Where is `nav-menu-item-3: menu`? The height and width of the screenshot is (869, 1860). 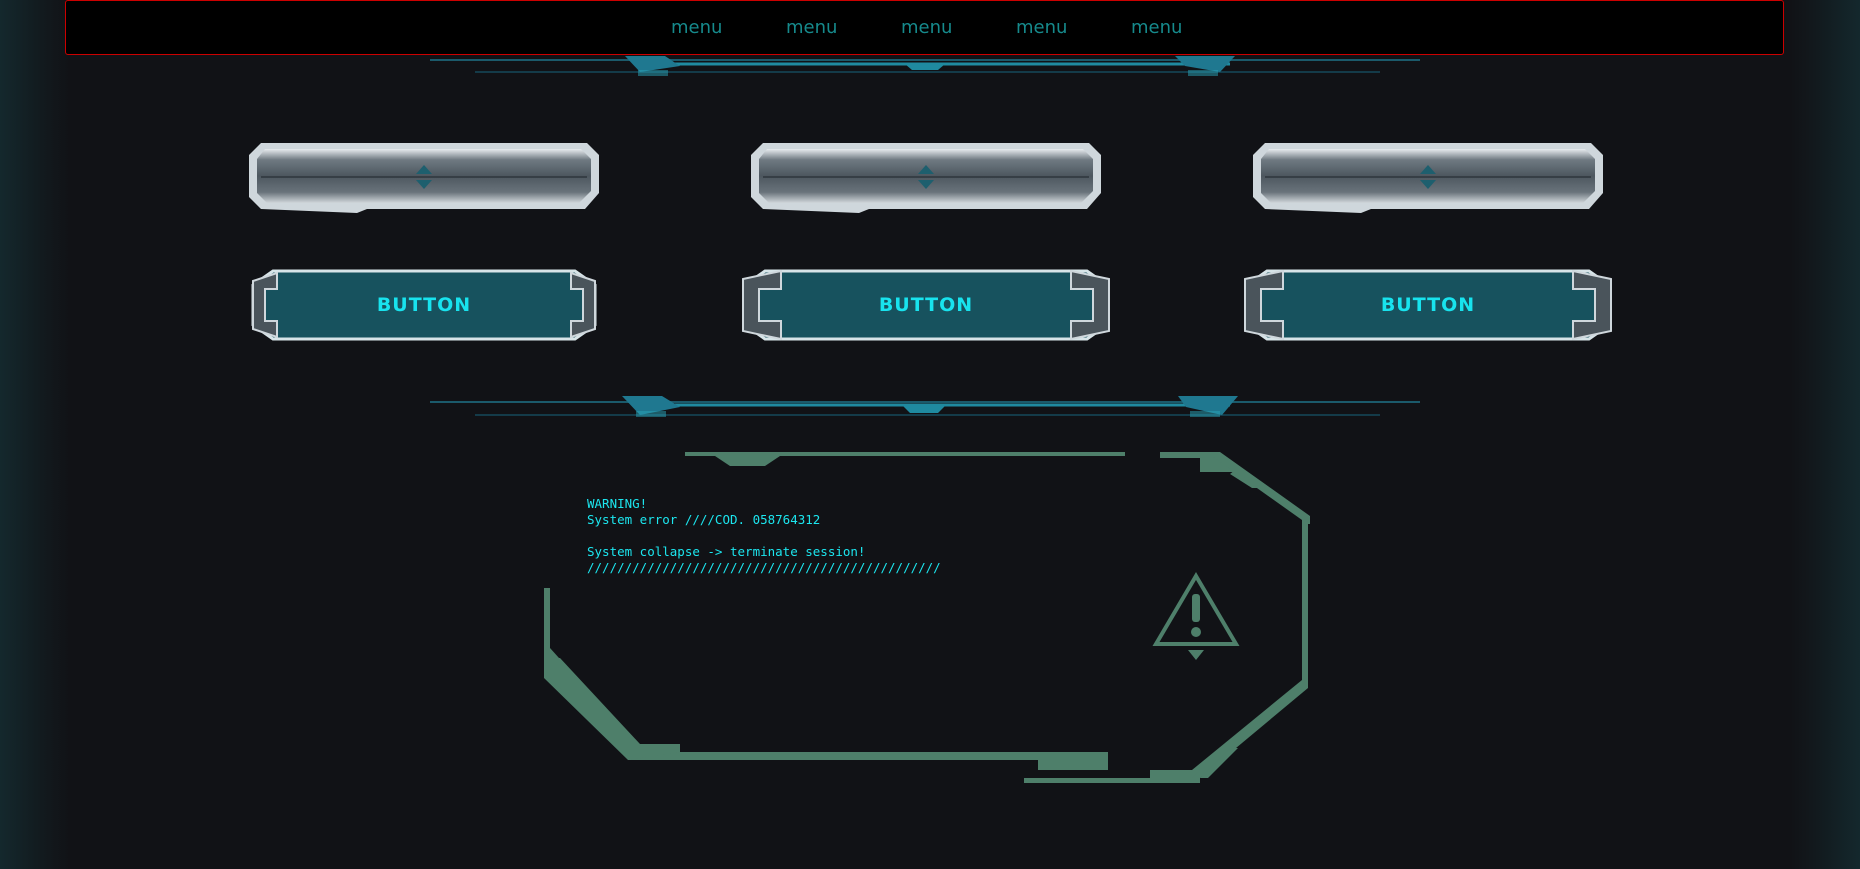
nav-menu-item-3: menu is located at coordinates (926, 27).